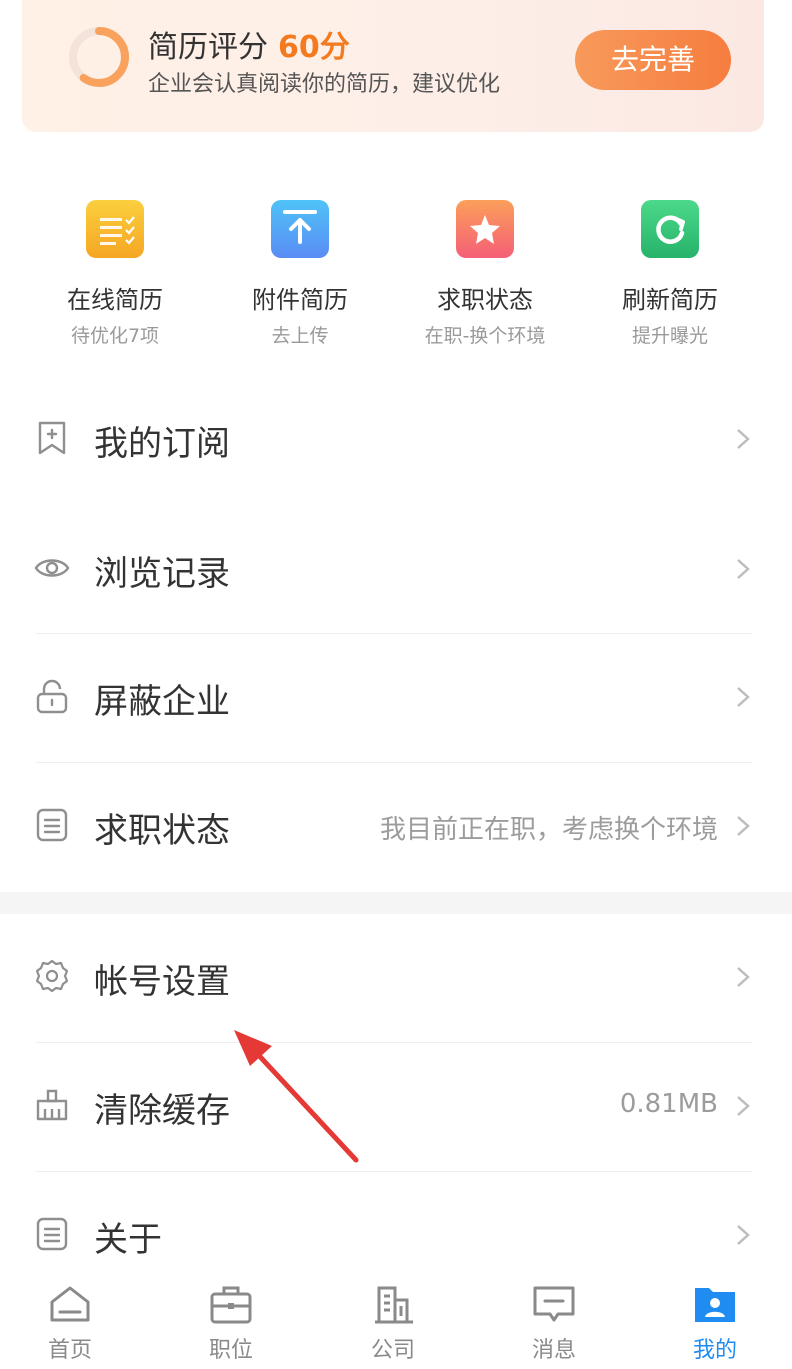 This screenshot has width=792, height=1369. What do you see at coordinates (162, 444) in the screenshot?
I see `menu-item-label: 我的订阅` at bounding box center [162, 444].